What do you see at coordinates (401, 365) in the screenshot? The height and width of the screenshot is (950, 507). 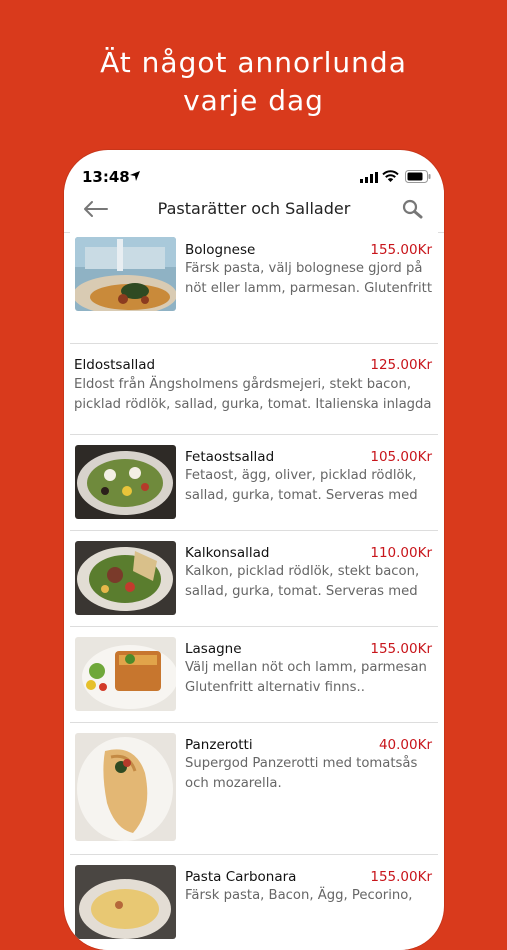 I see `item-price: 125.00Kr` at bounding box center [401, 365].